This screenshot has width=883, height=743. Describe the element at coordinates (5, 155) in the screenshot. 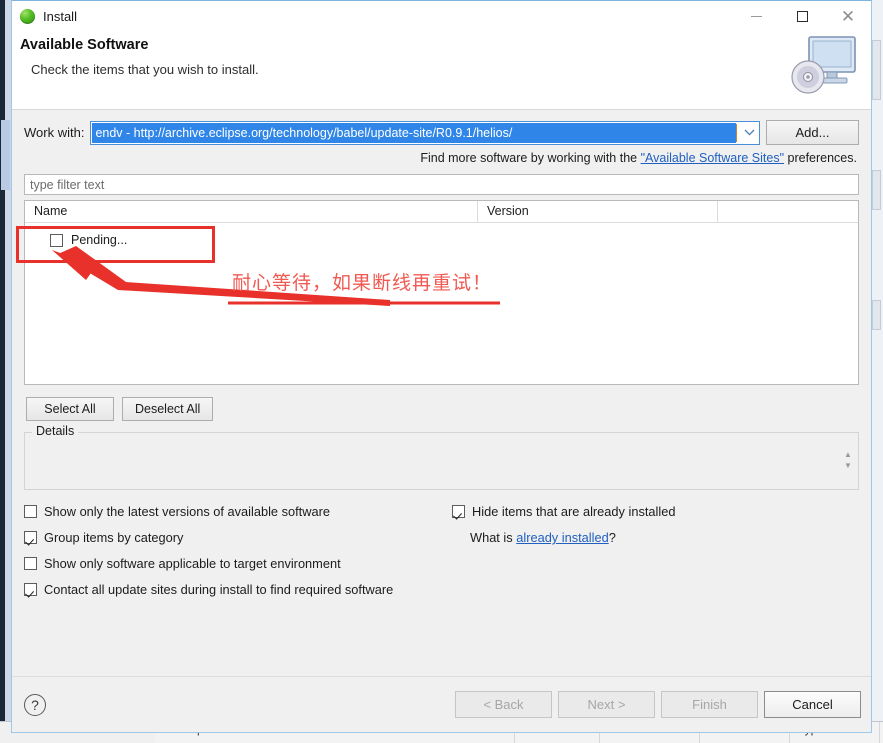

I see `background-sidebar-tab` at that location.